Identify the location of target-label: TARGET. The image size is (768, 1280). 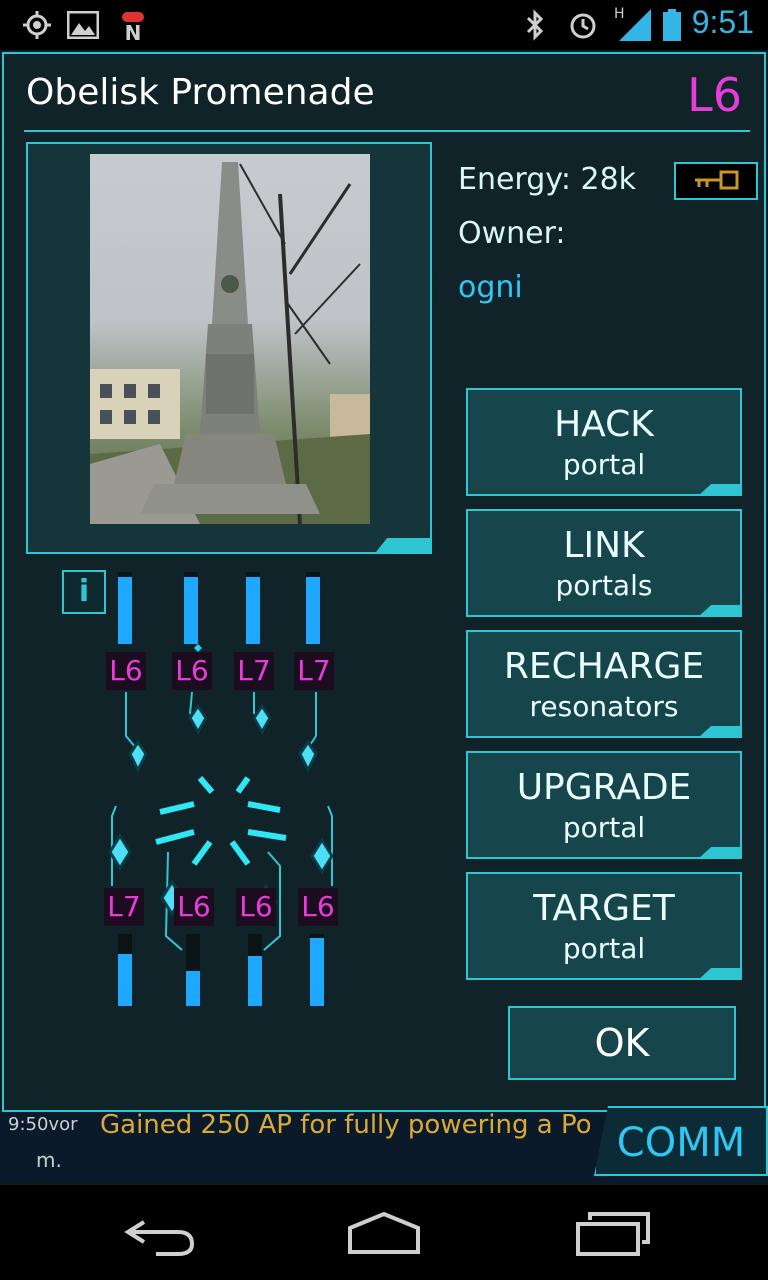
(604, 908).